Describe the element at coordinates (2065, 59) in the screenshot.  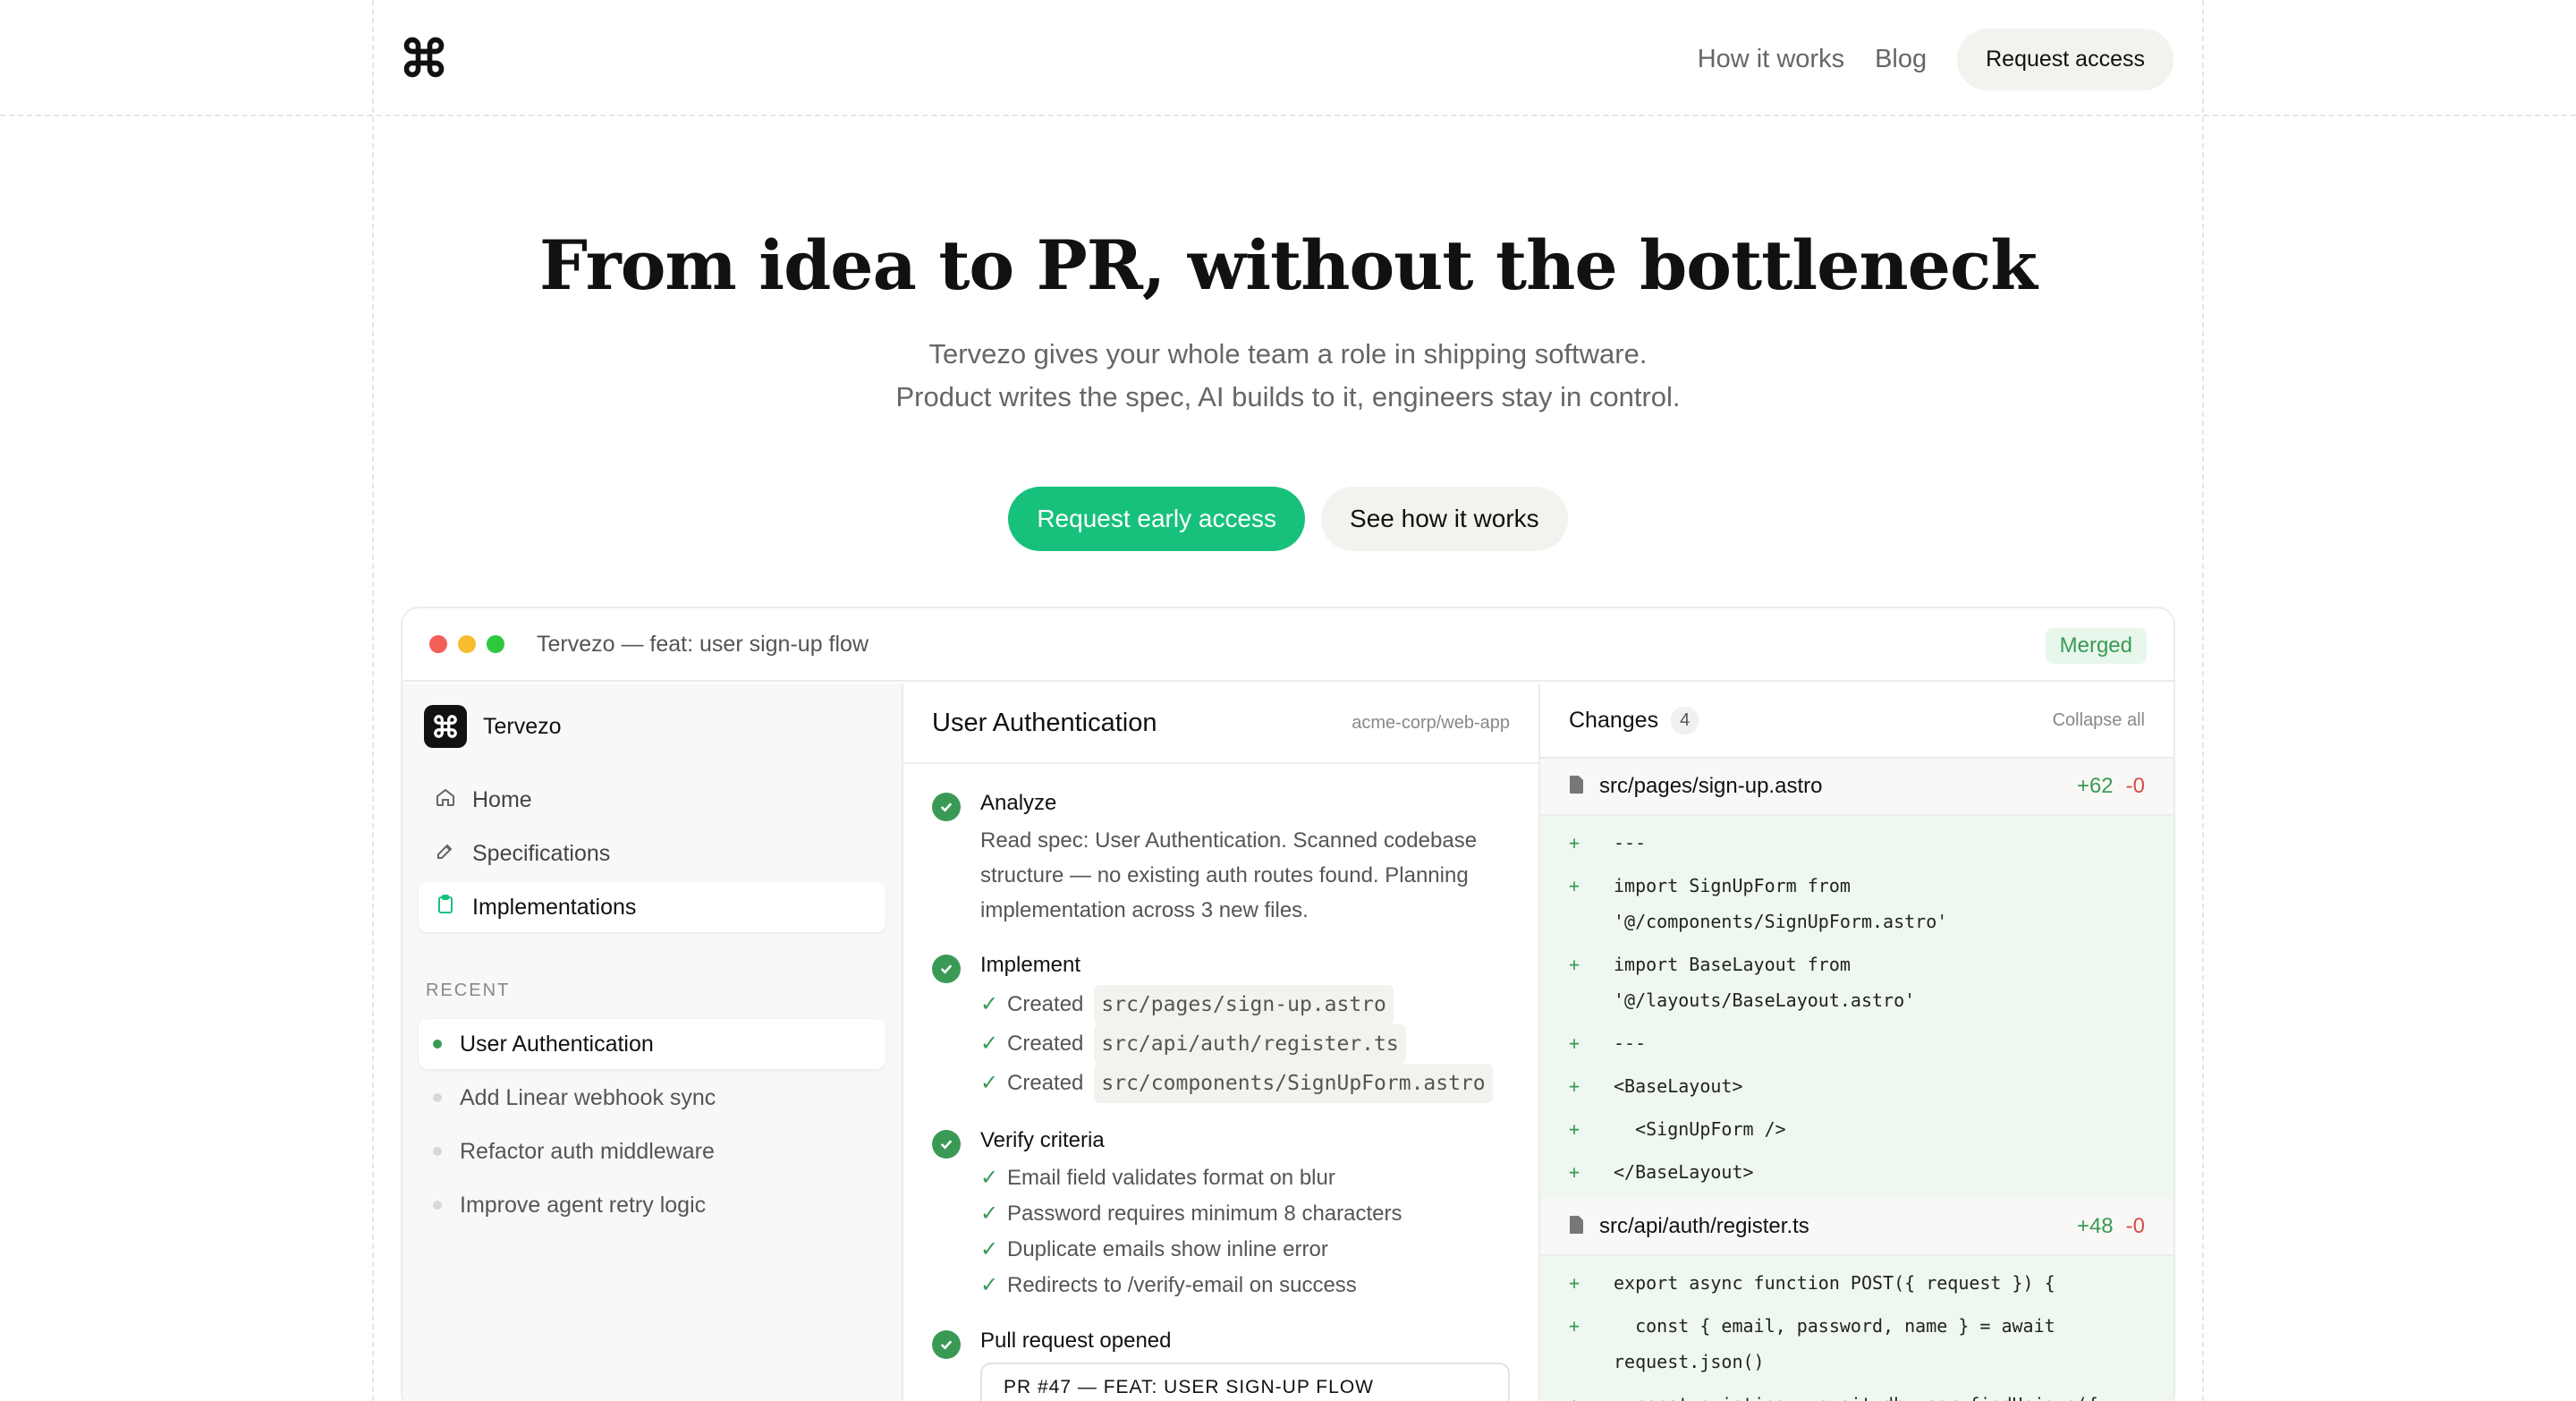
I see `request-access-button: Request access` at that location.